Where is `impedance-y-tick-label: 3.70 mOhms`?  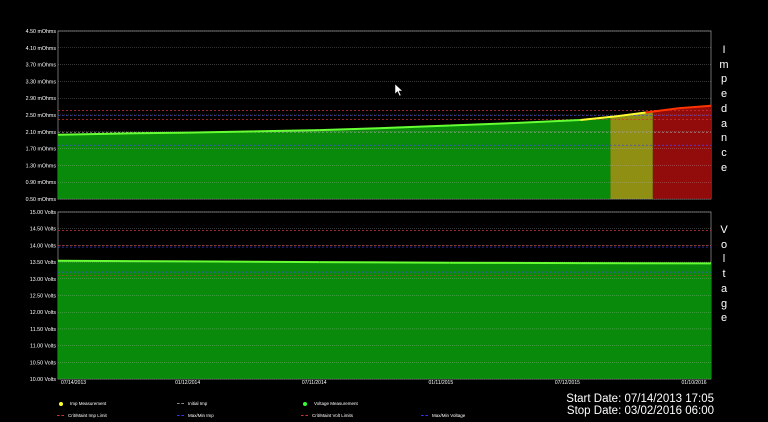 impedance-y-tick-label: 3.70 mOhms is located at coordinates (41, 66).